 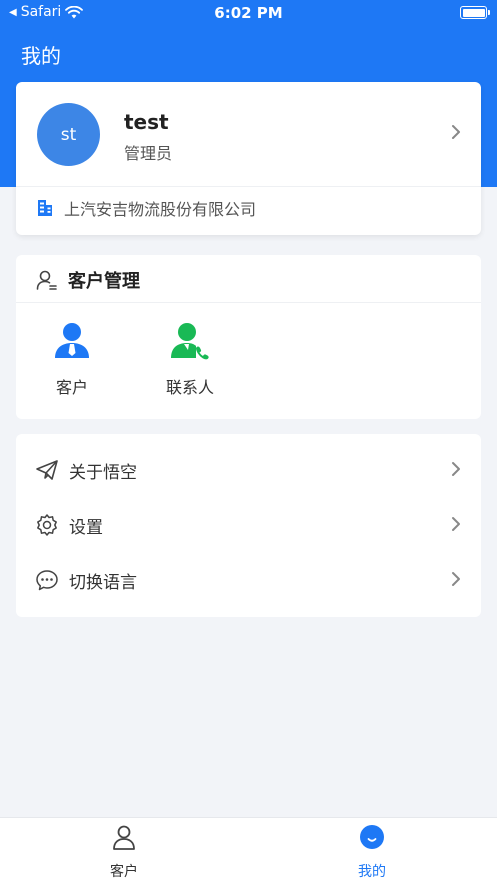 What do you see at coordinates (372, 852) in the screenshot?
I see `tab-mine: 我的` at bounding box center [372, 852].